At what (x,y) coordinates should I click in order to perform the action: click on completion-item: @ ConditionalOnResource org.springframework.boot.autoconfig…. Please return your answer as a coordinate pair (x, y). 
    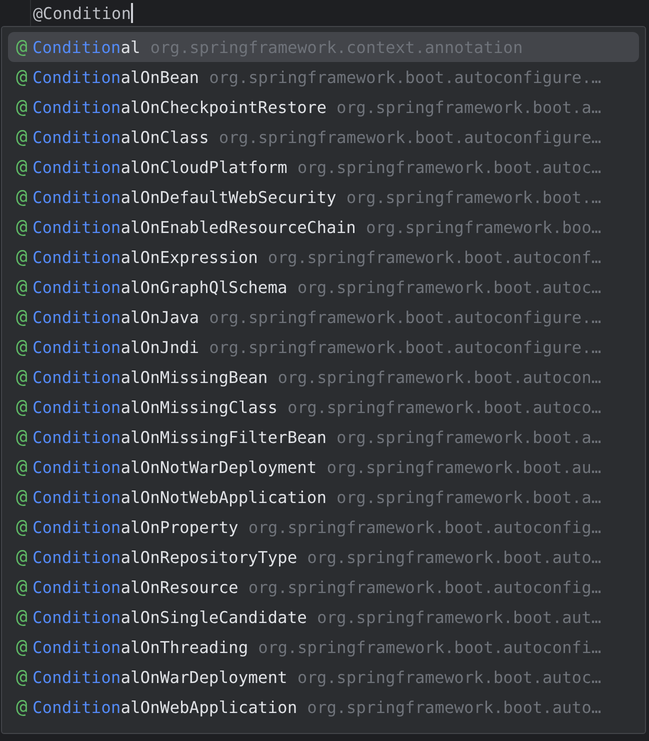
    Looking at the image, I should click on (323, 587).